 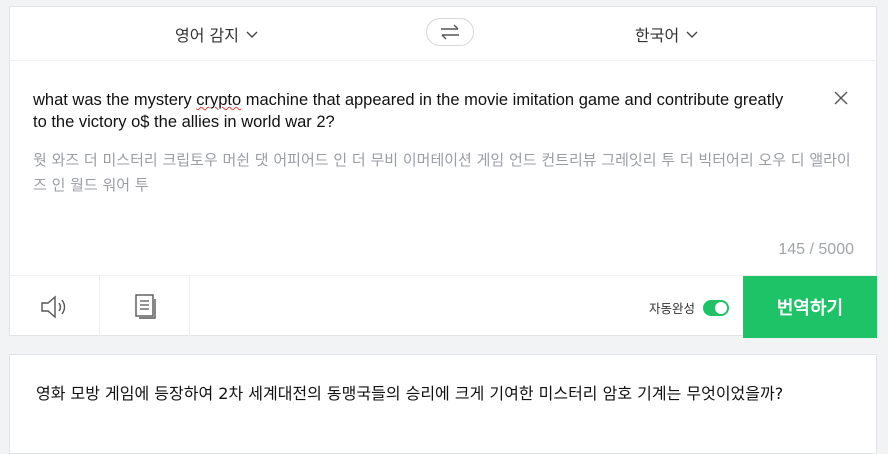 I want to click on close-icon, so click(x=841, y=98).